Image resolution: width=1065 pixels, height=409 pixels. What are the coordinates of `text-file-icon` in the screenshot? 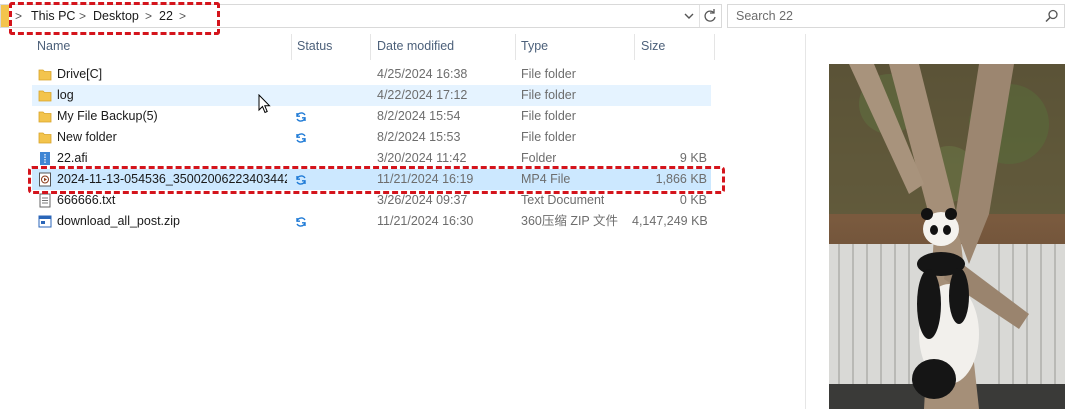 It's located at (45, 200).